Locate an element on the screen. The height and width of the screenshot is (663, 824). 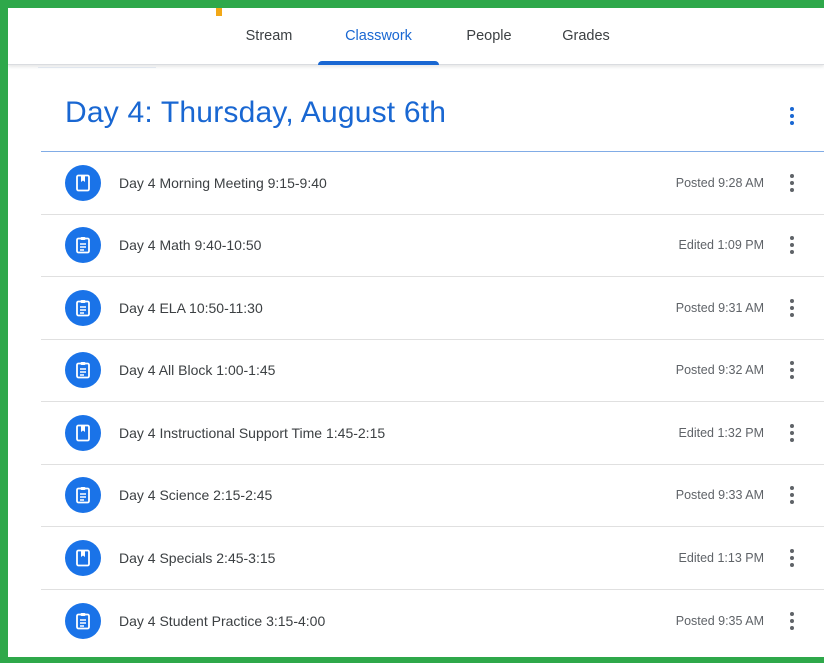
item-status: Posted 9:32 AM is located at coordinates (719, 370).